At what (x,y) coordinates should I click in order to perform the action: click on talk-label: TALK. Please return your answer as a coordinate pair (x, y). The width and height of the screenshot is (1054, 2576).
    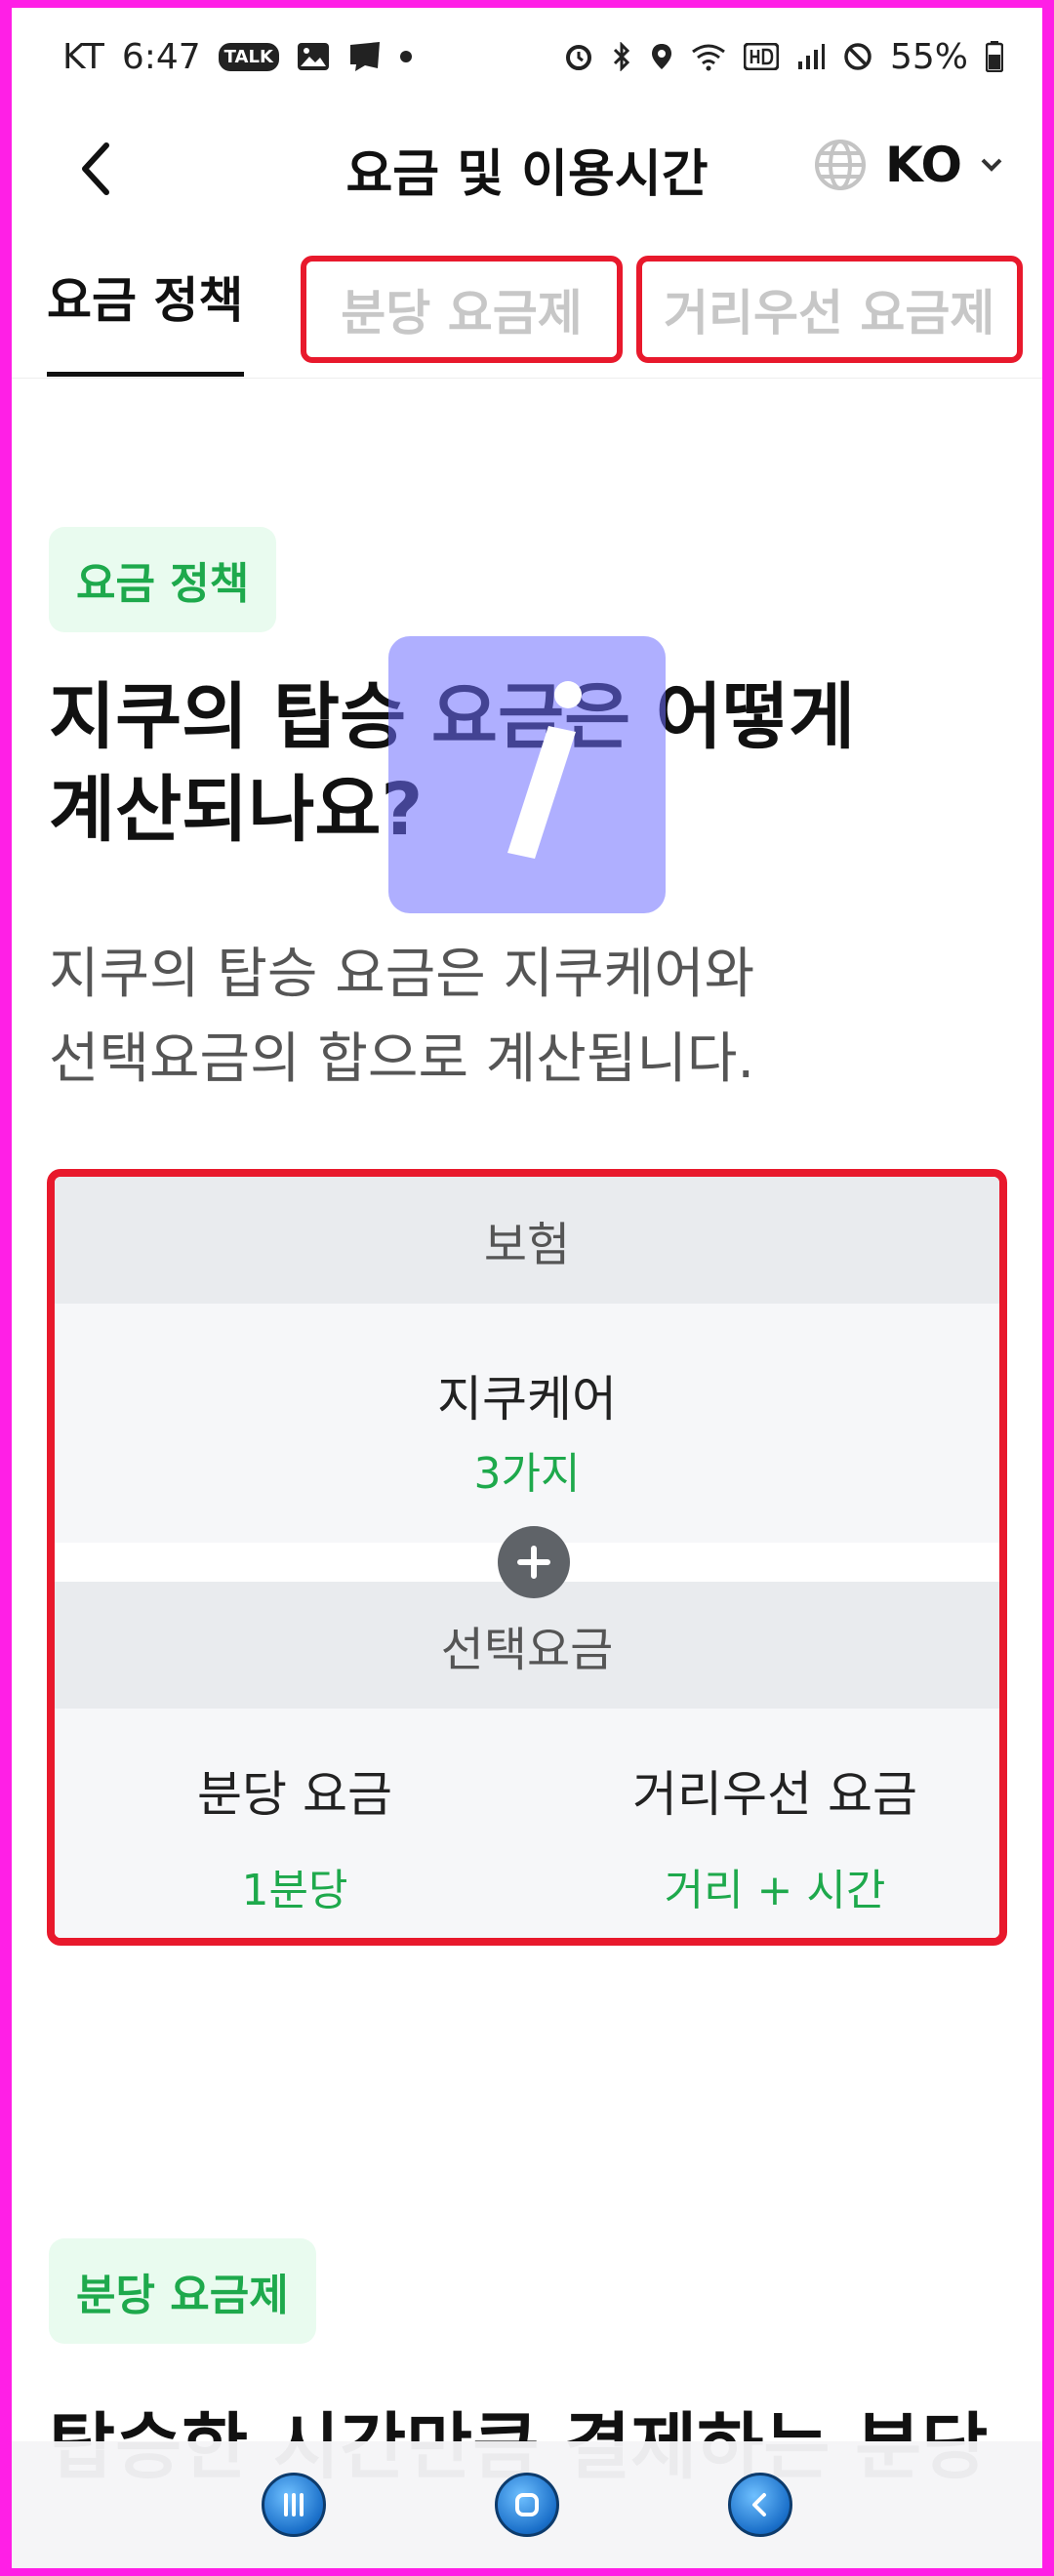
    Looking at the image, I should click on (248, 56).